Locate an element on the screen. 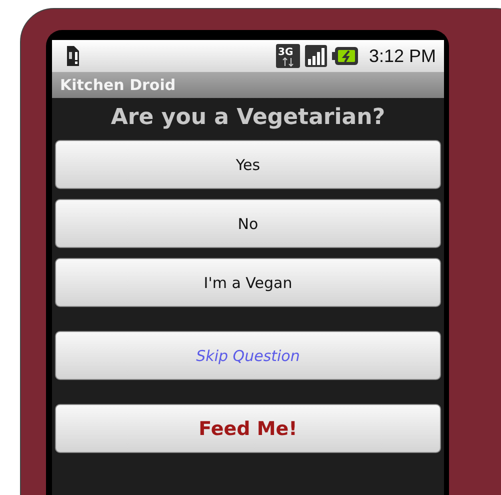  answer-button: Feed Me! is located at coordinates (248, 428).